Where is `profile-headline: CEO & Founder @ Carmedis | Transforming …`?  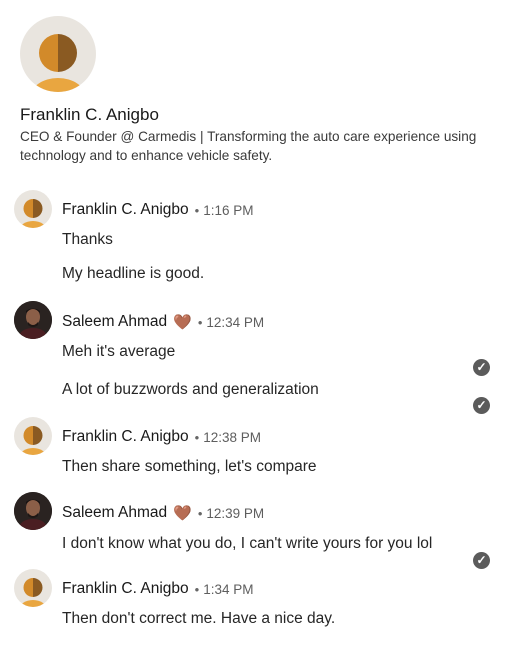 profile-headline: CEO & Founder @ Carmedis | Transforming … is located at coordinates (248, 146).